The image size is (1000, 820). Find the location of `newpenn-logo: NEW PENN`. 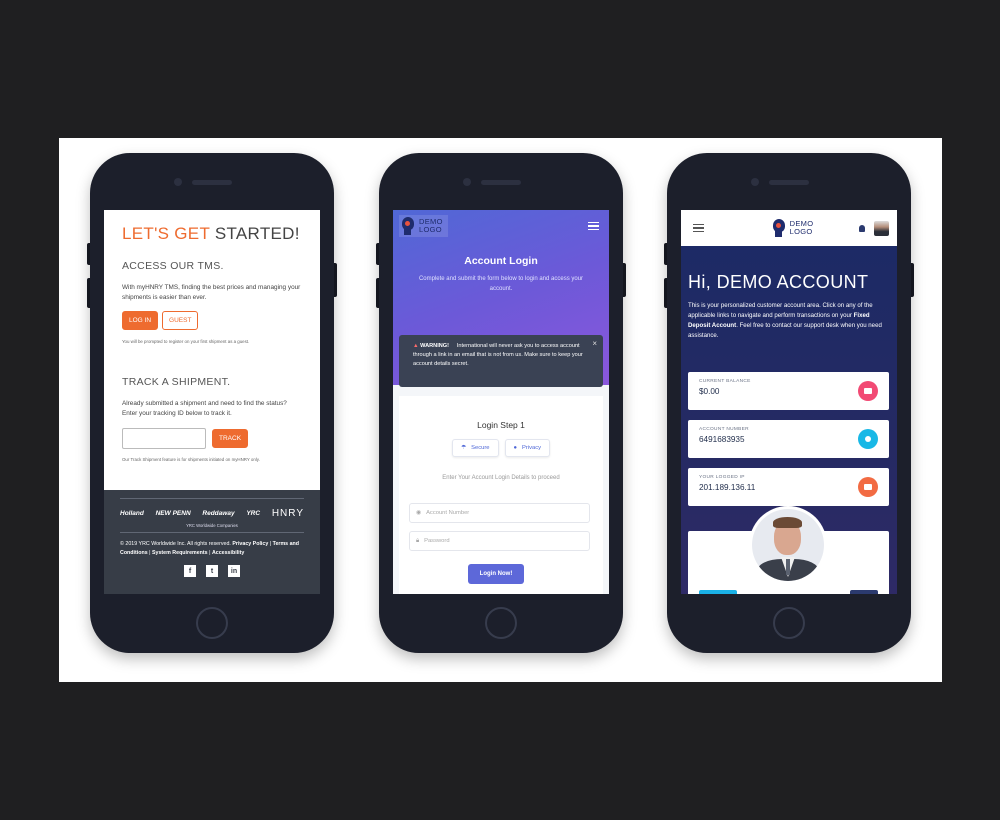

newpenn-logo: NEW PENN is located at coordinates (173, 513).